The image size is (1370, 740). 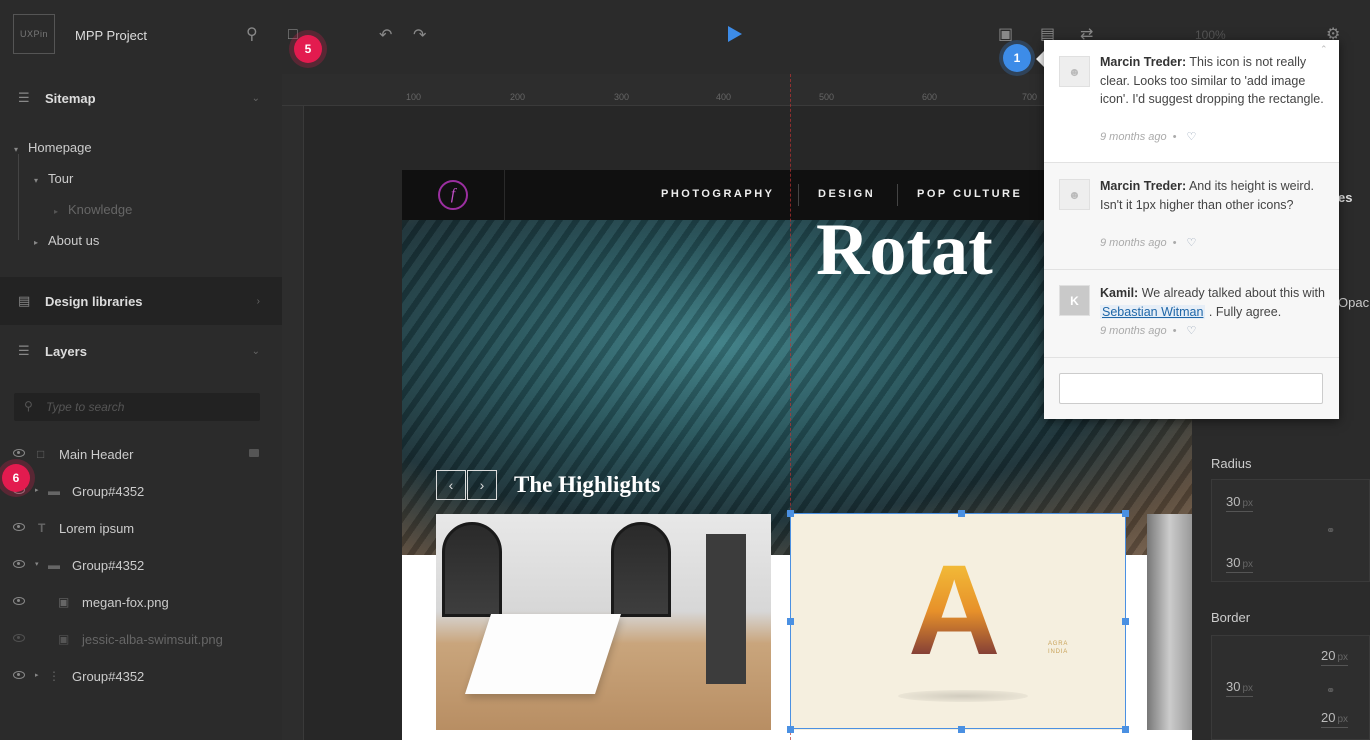 I want to click on border-left-input: 30 px, so click(x=1240, y=688).